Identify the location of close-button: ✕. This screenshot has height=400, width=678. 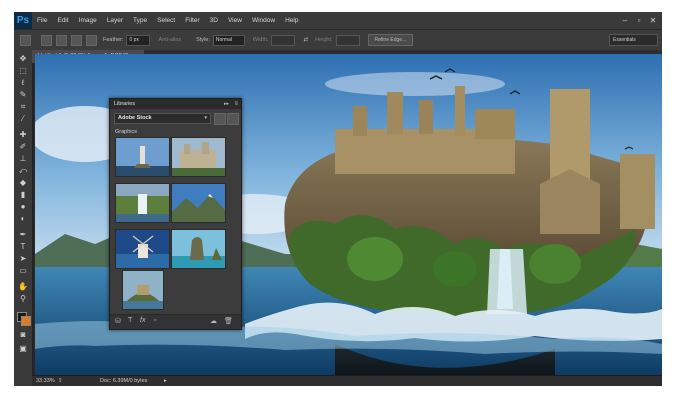
(653, 20).